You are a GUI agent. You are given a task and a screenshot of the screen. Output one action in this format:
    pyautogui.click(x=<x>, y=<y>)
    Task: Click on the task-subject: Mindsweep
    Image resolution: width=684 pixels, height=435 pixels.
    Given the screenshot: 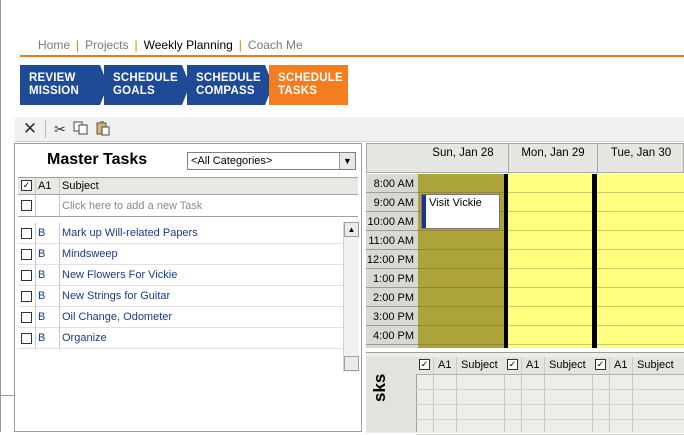 What is the action you would take?
    pyautogui.click(x=90, y=254)
    